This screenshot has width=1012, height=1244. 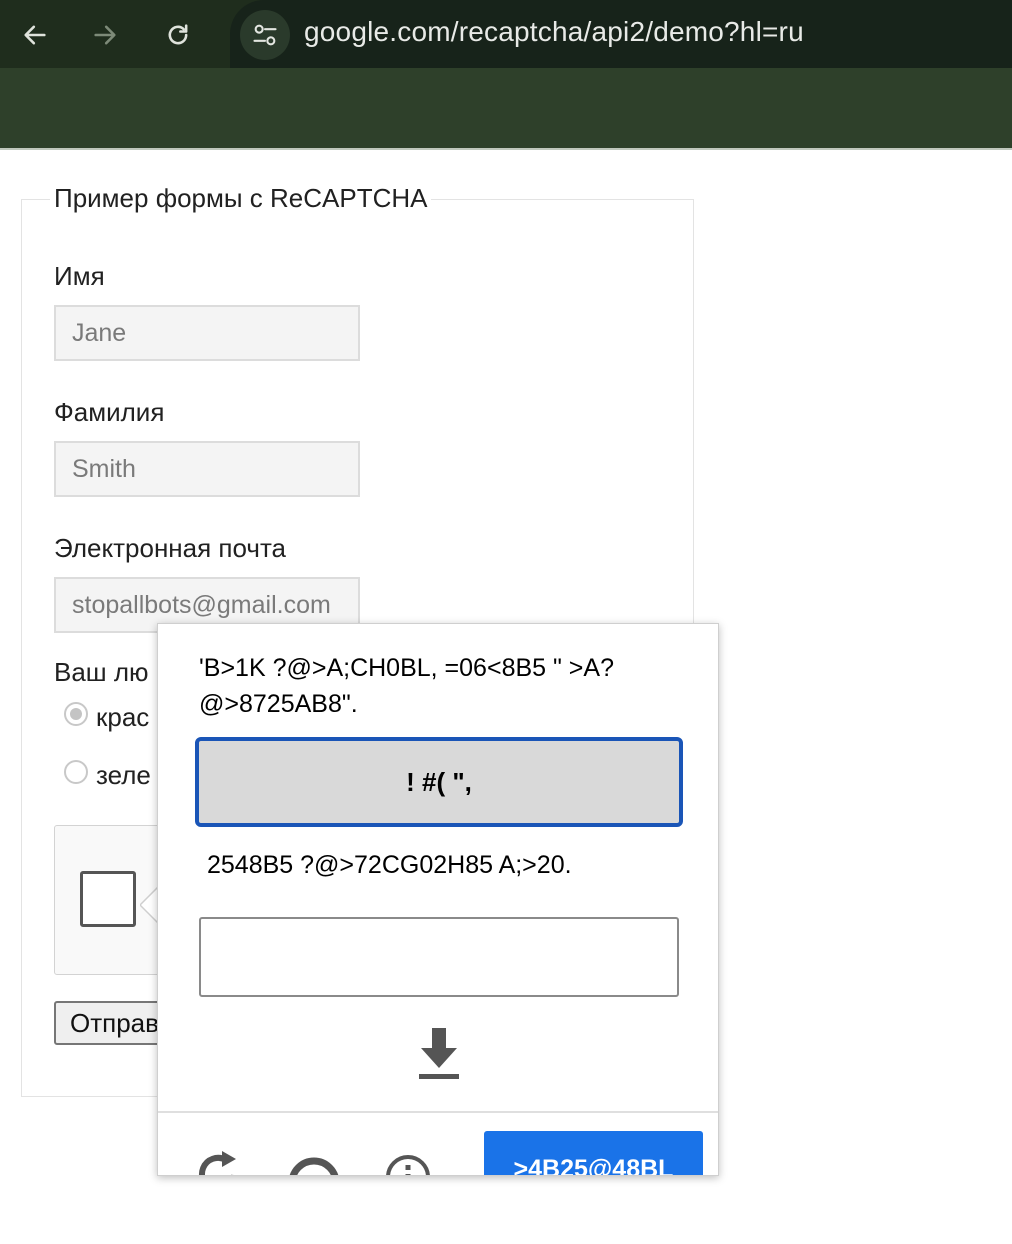 What do you see at coordinates (506, 75) in the screenshot?
I see `browser-toolbar: google.com/recaptcha/api2/demo?hl=ru` at bounding box center [506, 75].